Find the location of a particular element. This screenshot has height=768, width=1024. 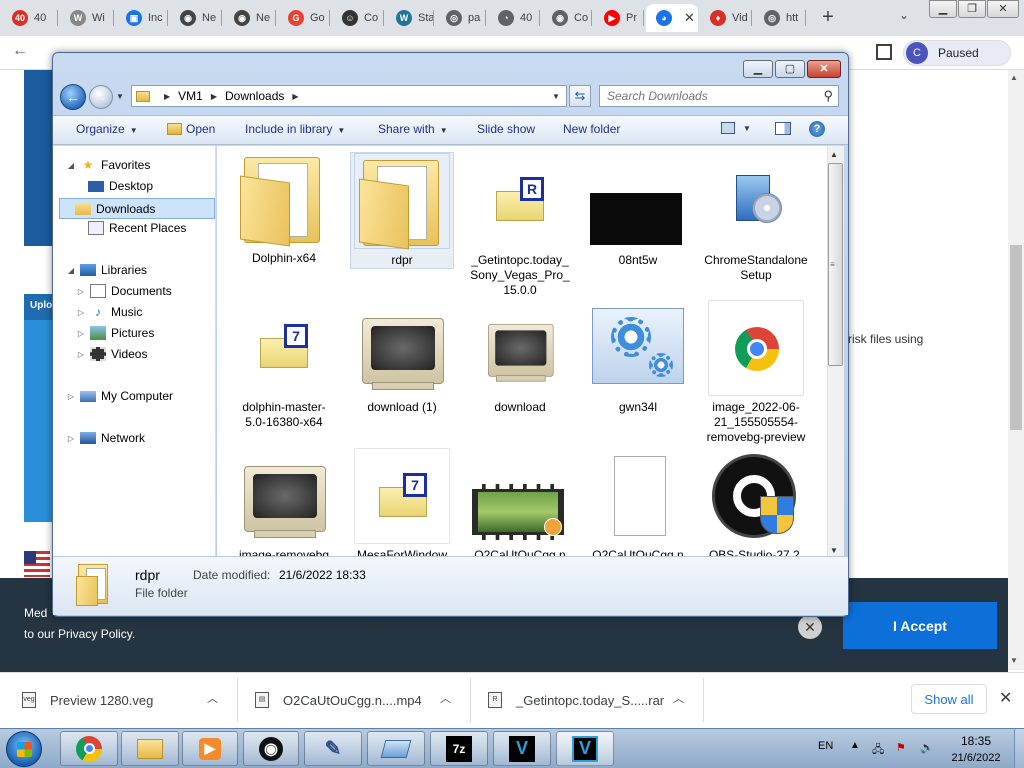

explorer-forward-button: → is located at coordinates (101, 97).